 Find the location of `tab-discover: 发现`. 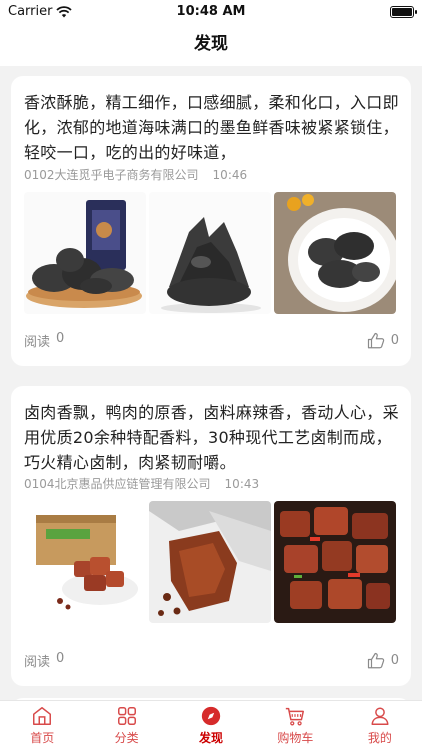

tab-discover: 发现 is located at coordinates (211, 725).